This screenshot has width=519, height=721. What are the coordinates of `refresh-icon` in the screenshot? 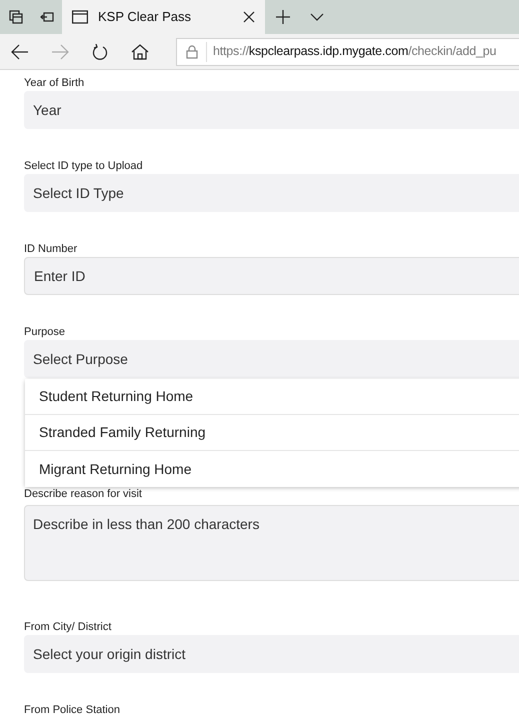 It's located at (100, 52).